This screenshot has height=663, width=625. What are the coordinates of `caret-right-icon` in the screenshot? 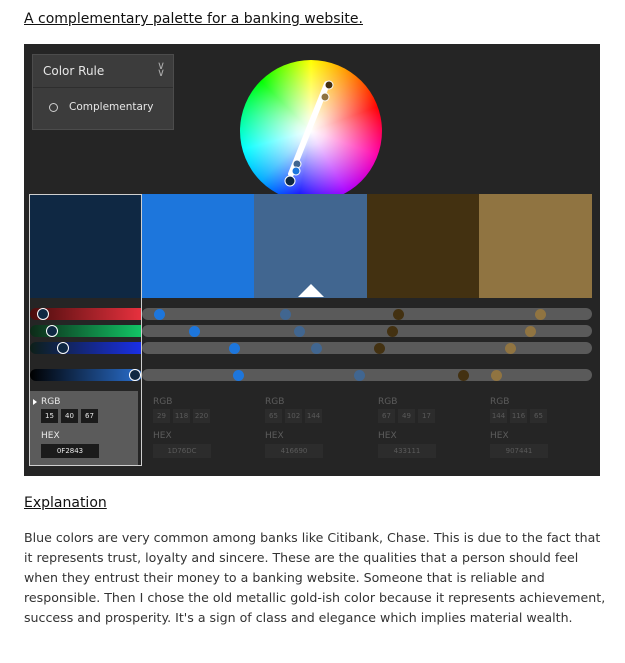 It's located at (35, 402).